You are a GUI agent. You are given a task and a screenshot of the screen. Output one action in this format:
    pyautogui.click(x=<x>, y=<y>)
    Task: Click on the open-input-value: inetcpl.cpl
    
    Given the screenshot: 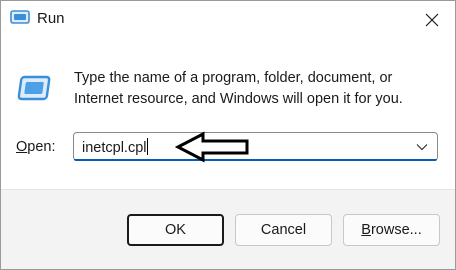 What is the action you would take?
    pyautogui.click(x=114, y=148)
    